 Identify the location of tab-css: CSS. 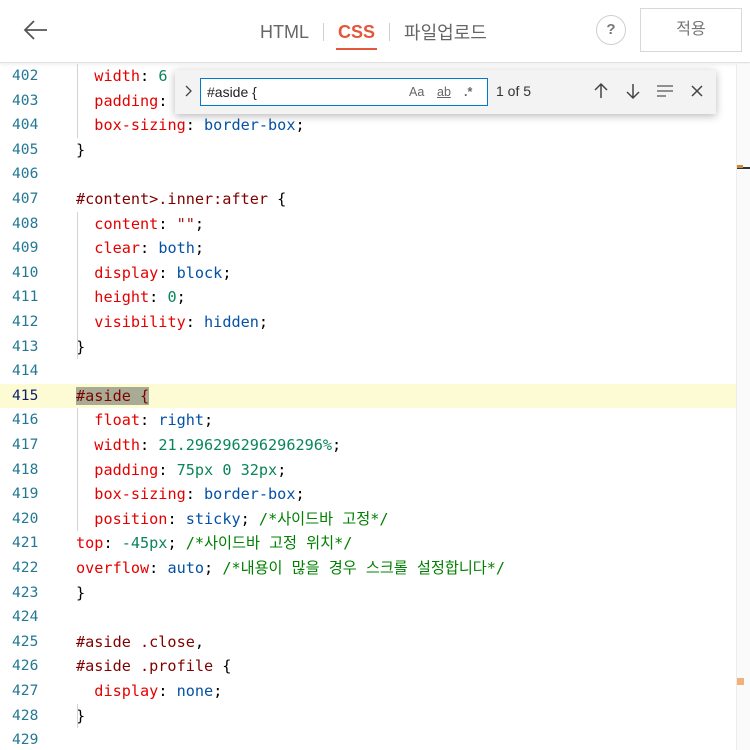
(357, 36).